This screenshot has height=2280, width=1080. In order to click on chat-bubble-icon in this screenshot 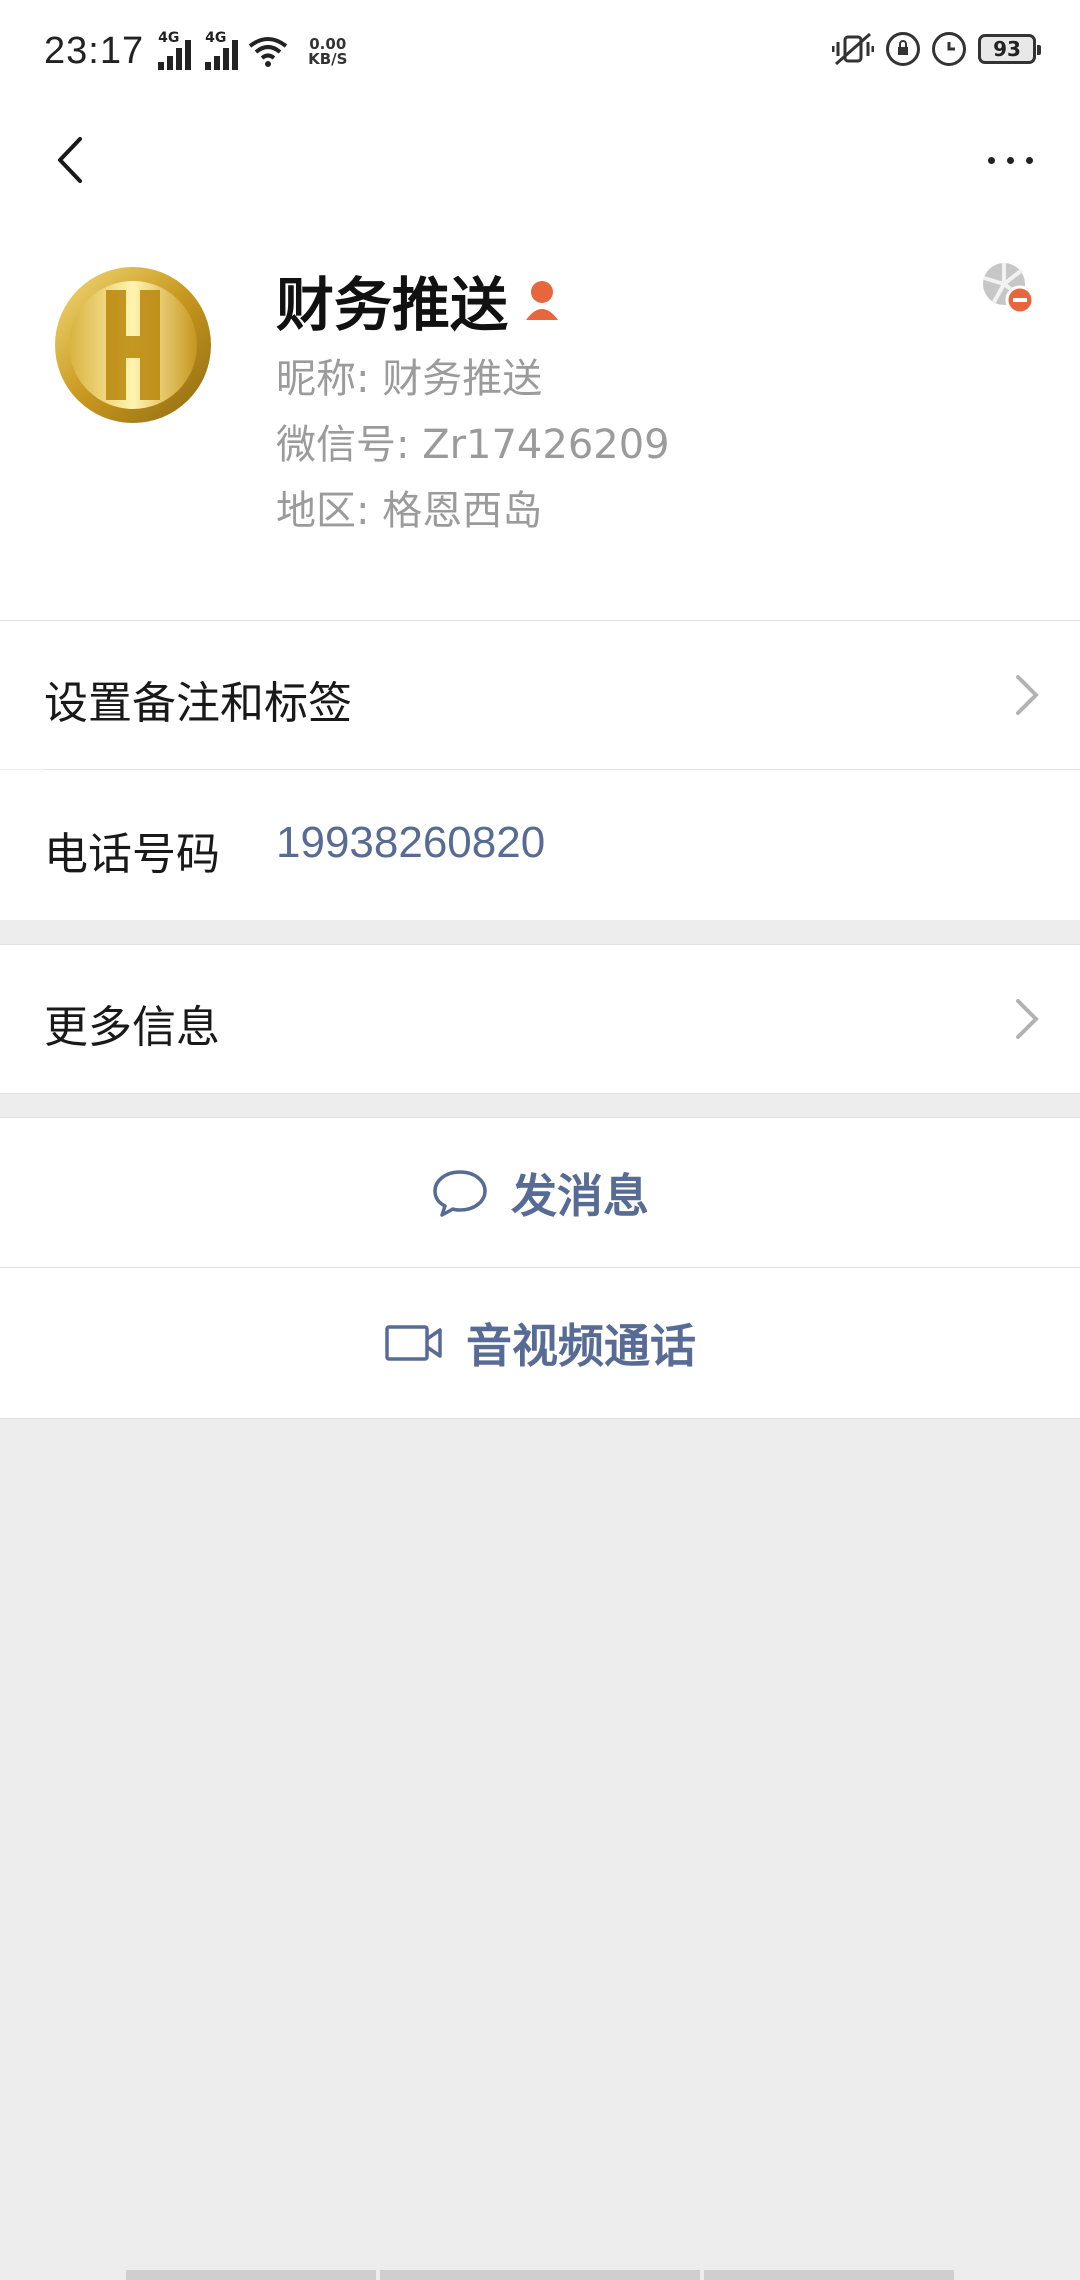, I will do `click(460, 1193)`.